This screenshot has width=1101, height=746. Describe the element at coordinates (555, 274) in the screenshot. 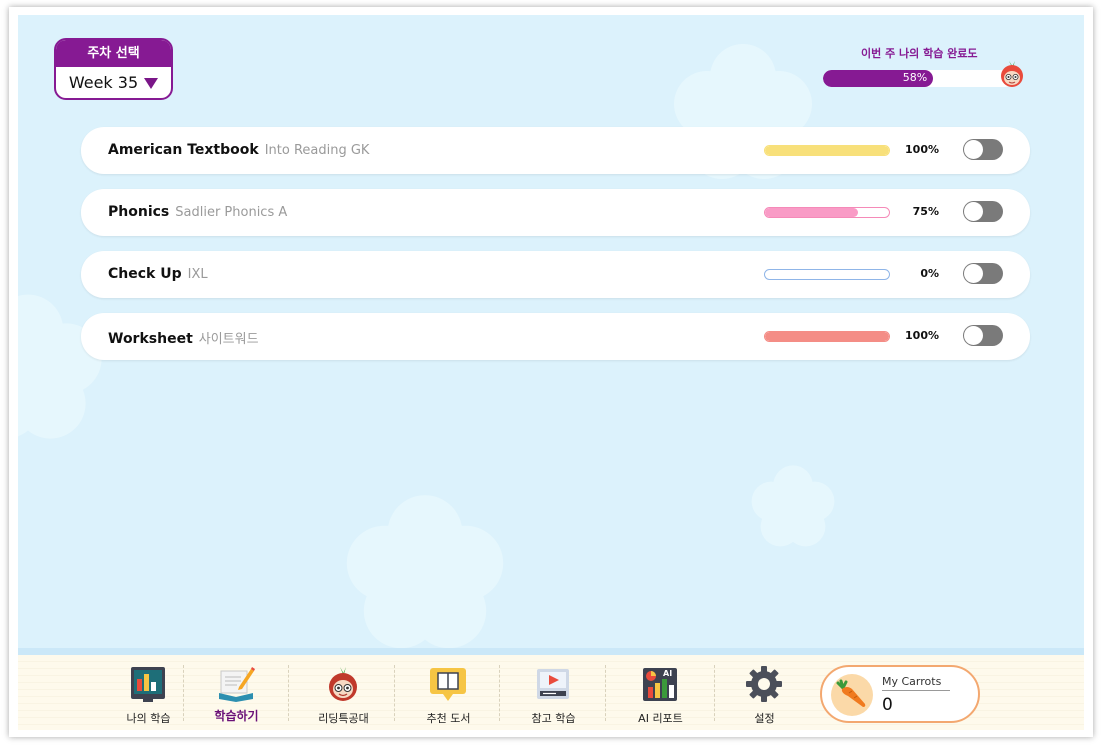

I see `learning-row: Check Up IXL 0%` at that location.